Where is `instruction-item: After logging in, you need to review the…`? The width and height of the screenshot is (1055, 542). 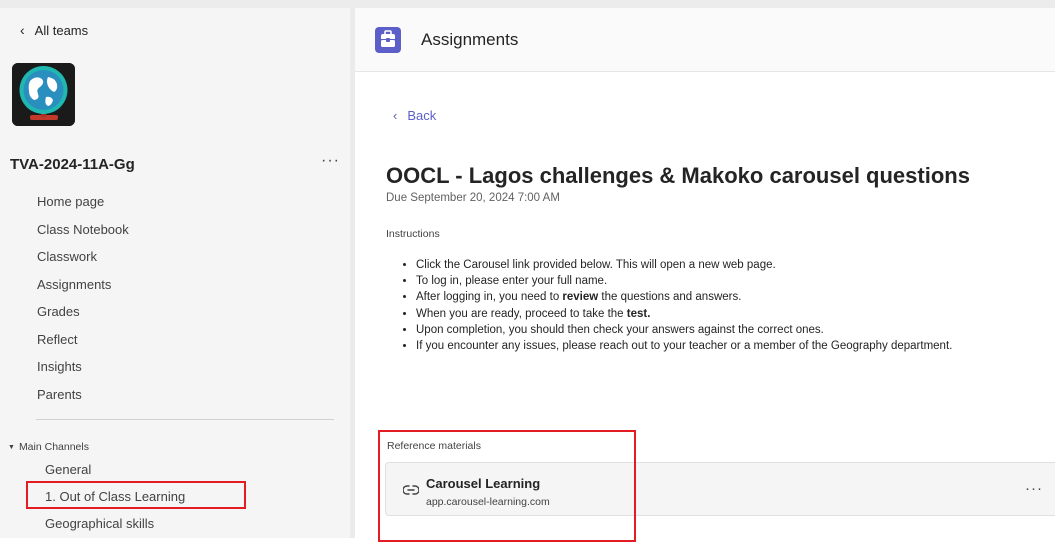 instruction-item: After logging in, you need to review the… is located at coordinates (735, 297).